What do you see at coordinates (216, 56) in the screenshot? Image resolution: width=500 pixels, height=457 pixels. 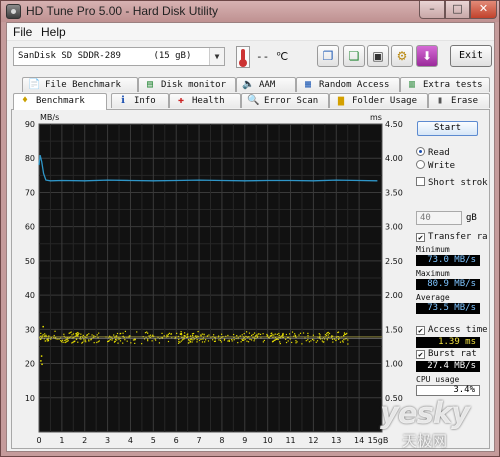 I see `chevron-down-icon: ▼` at bounding box center [216, 56].